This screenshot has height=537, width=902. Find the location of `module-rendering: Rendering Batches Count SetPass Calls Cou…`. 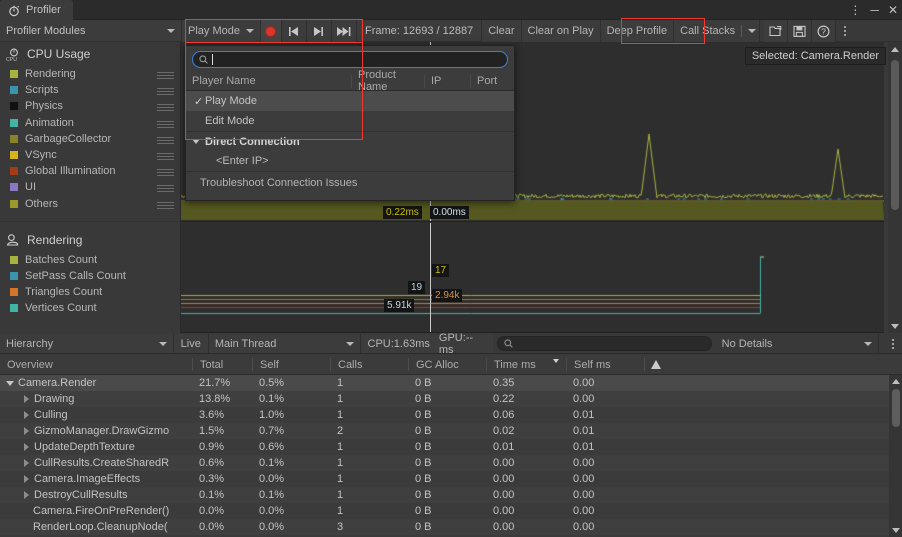

module-rendering: Rendering Batches Count SetPass Calls Cou… is located at coordinates (90, 272).